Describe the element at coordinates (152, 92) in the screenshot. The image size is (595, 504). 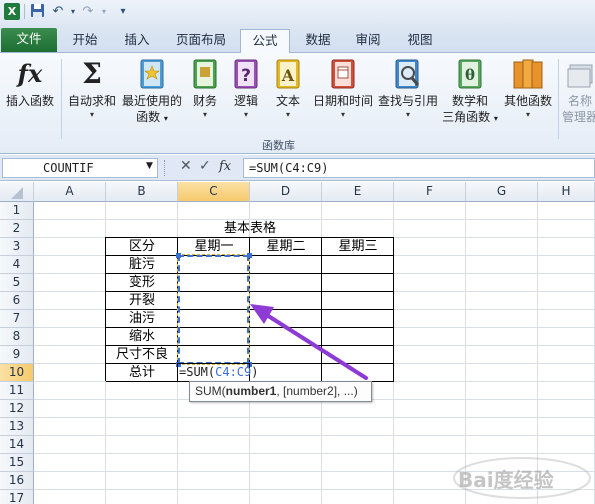
I see `recently-used-button: 最近使用的 函数 ▾` at that location.